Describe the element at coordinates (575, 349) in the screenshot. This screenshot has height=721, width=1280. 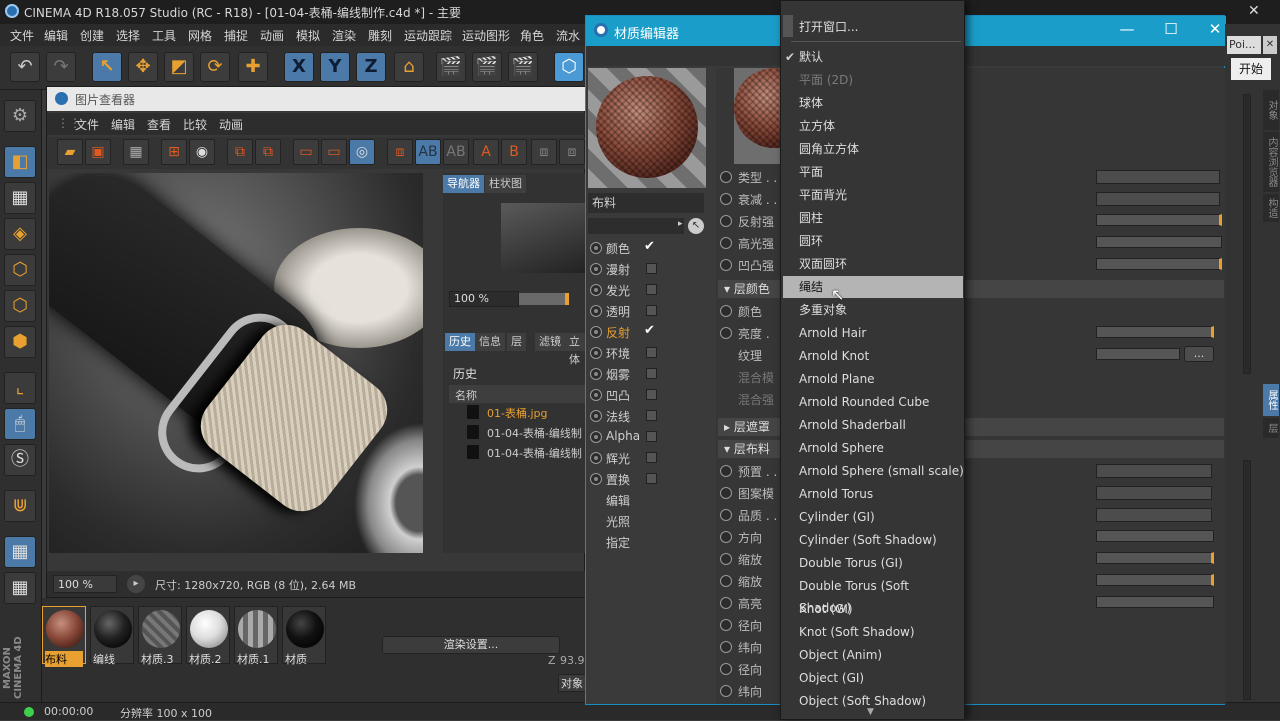
I see `tab-stereo: 立体` at that location.